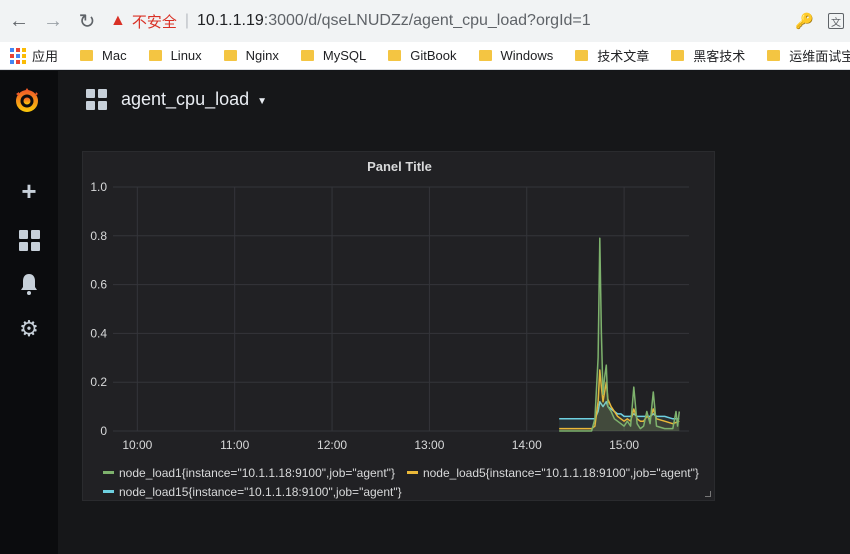  I want to click on x-tick-label: 10:00, so click(137, 445).